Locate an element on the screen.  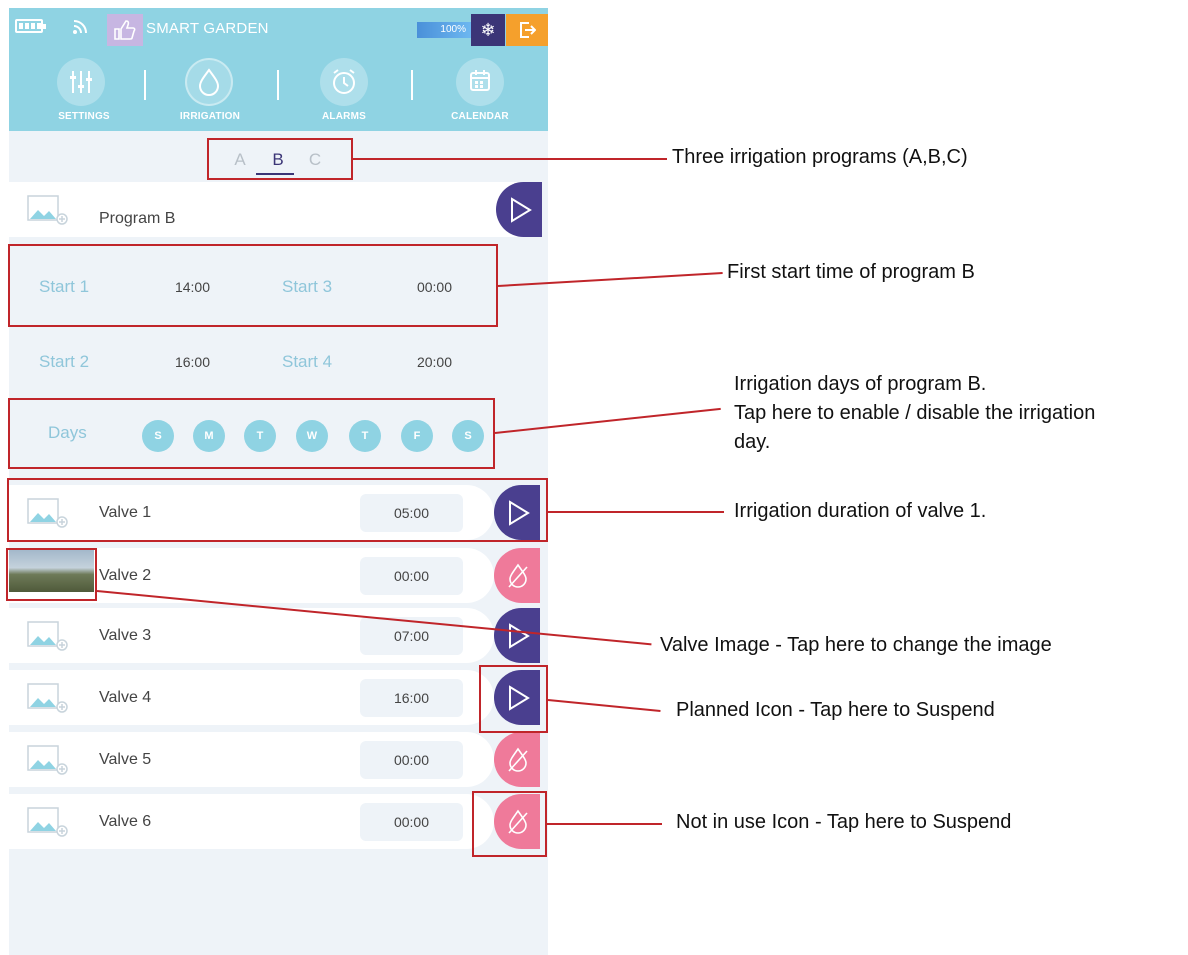
callout-box-first-start is located at coordinates (253, 285).